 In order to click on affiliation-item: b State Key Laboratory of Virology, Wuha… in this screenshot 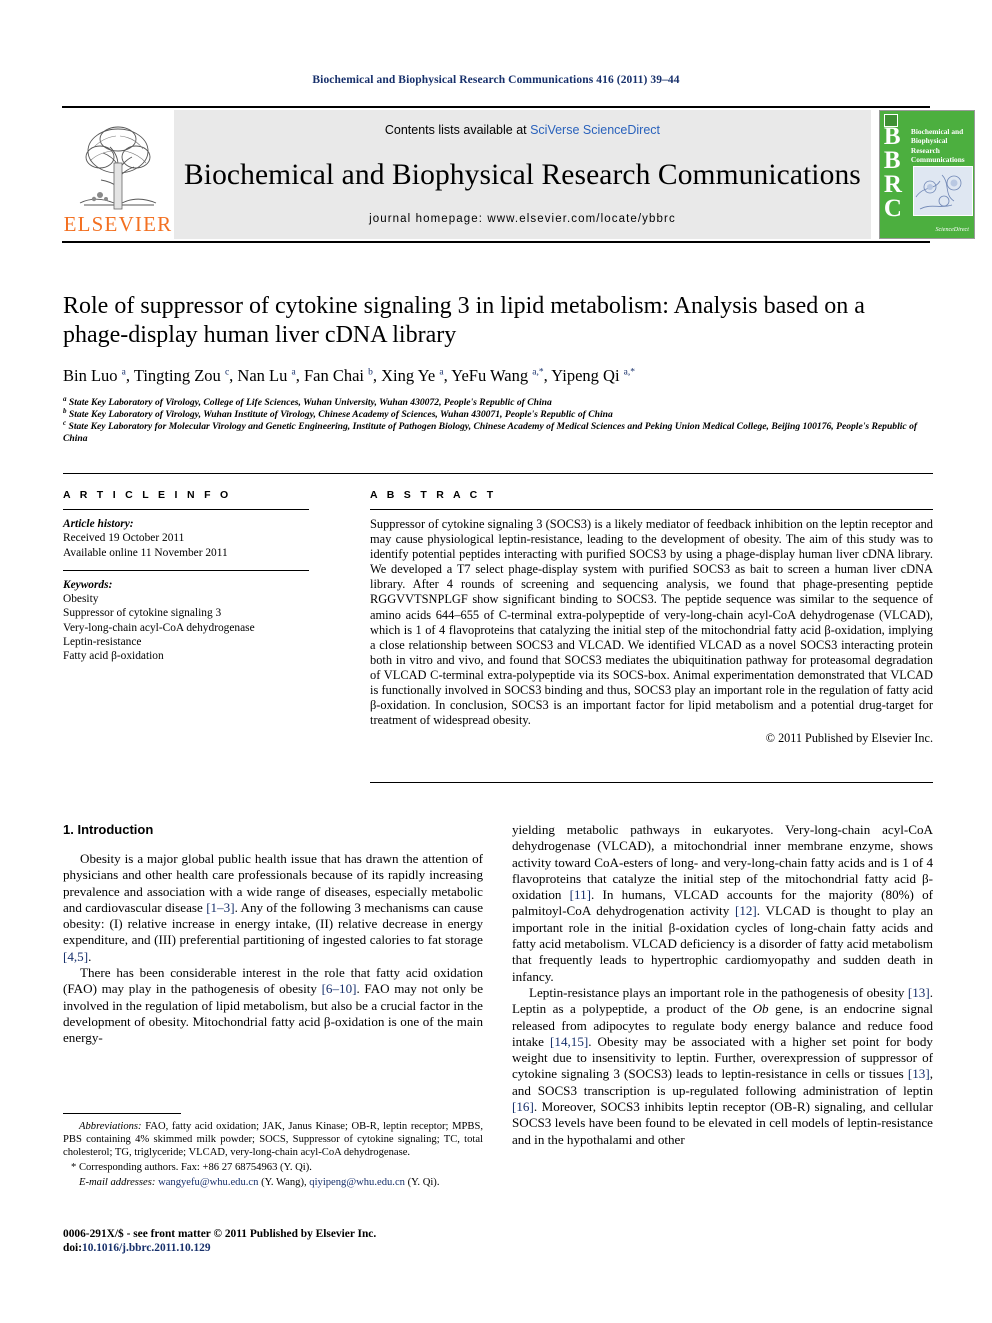, I will do `click(338, 413)`.